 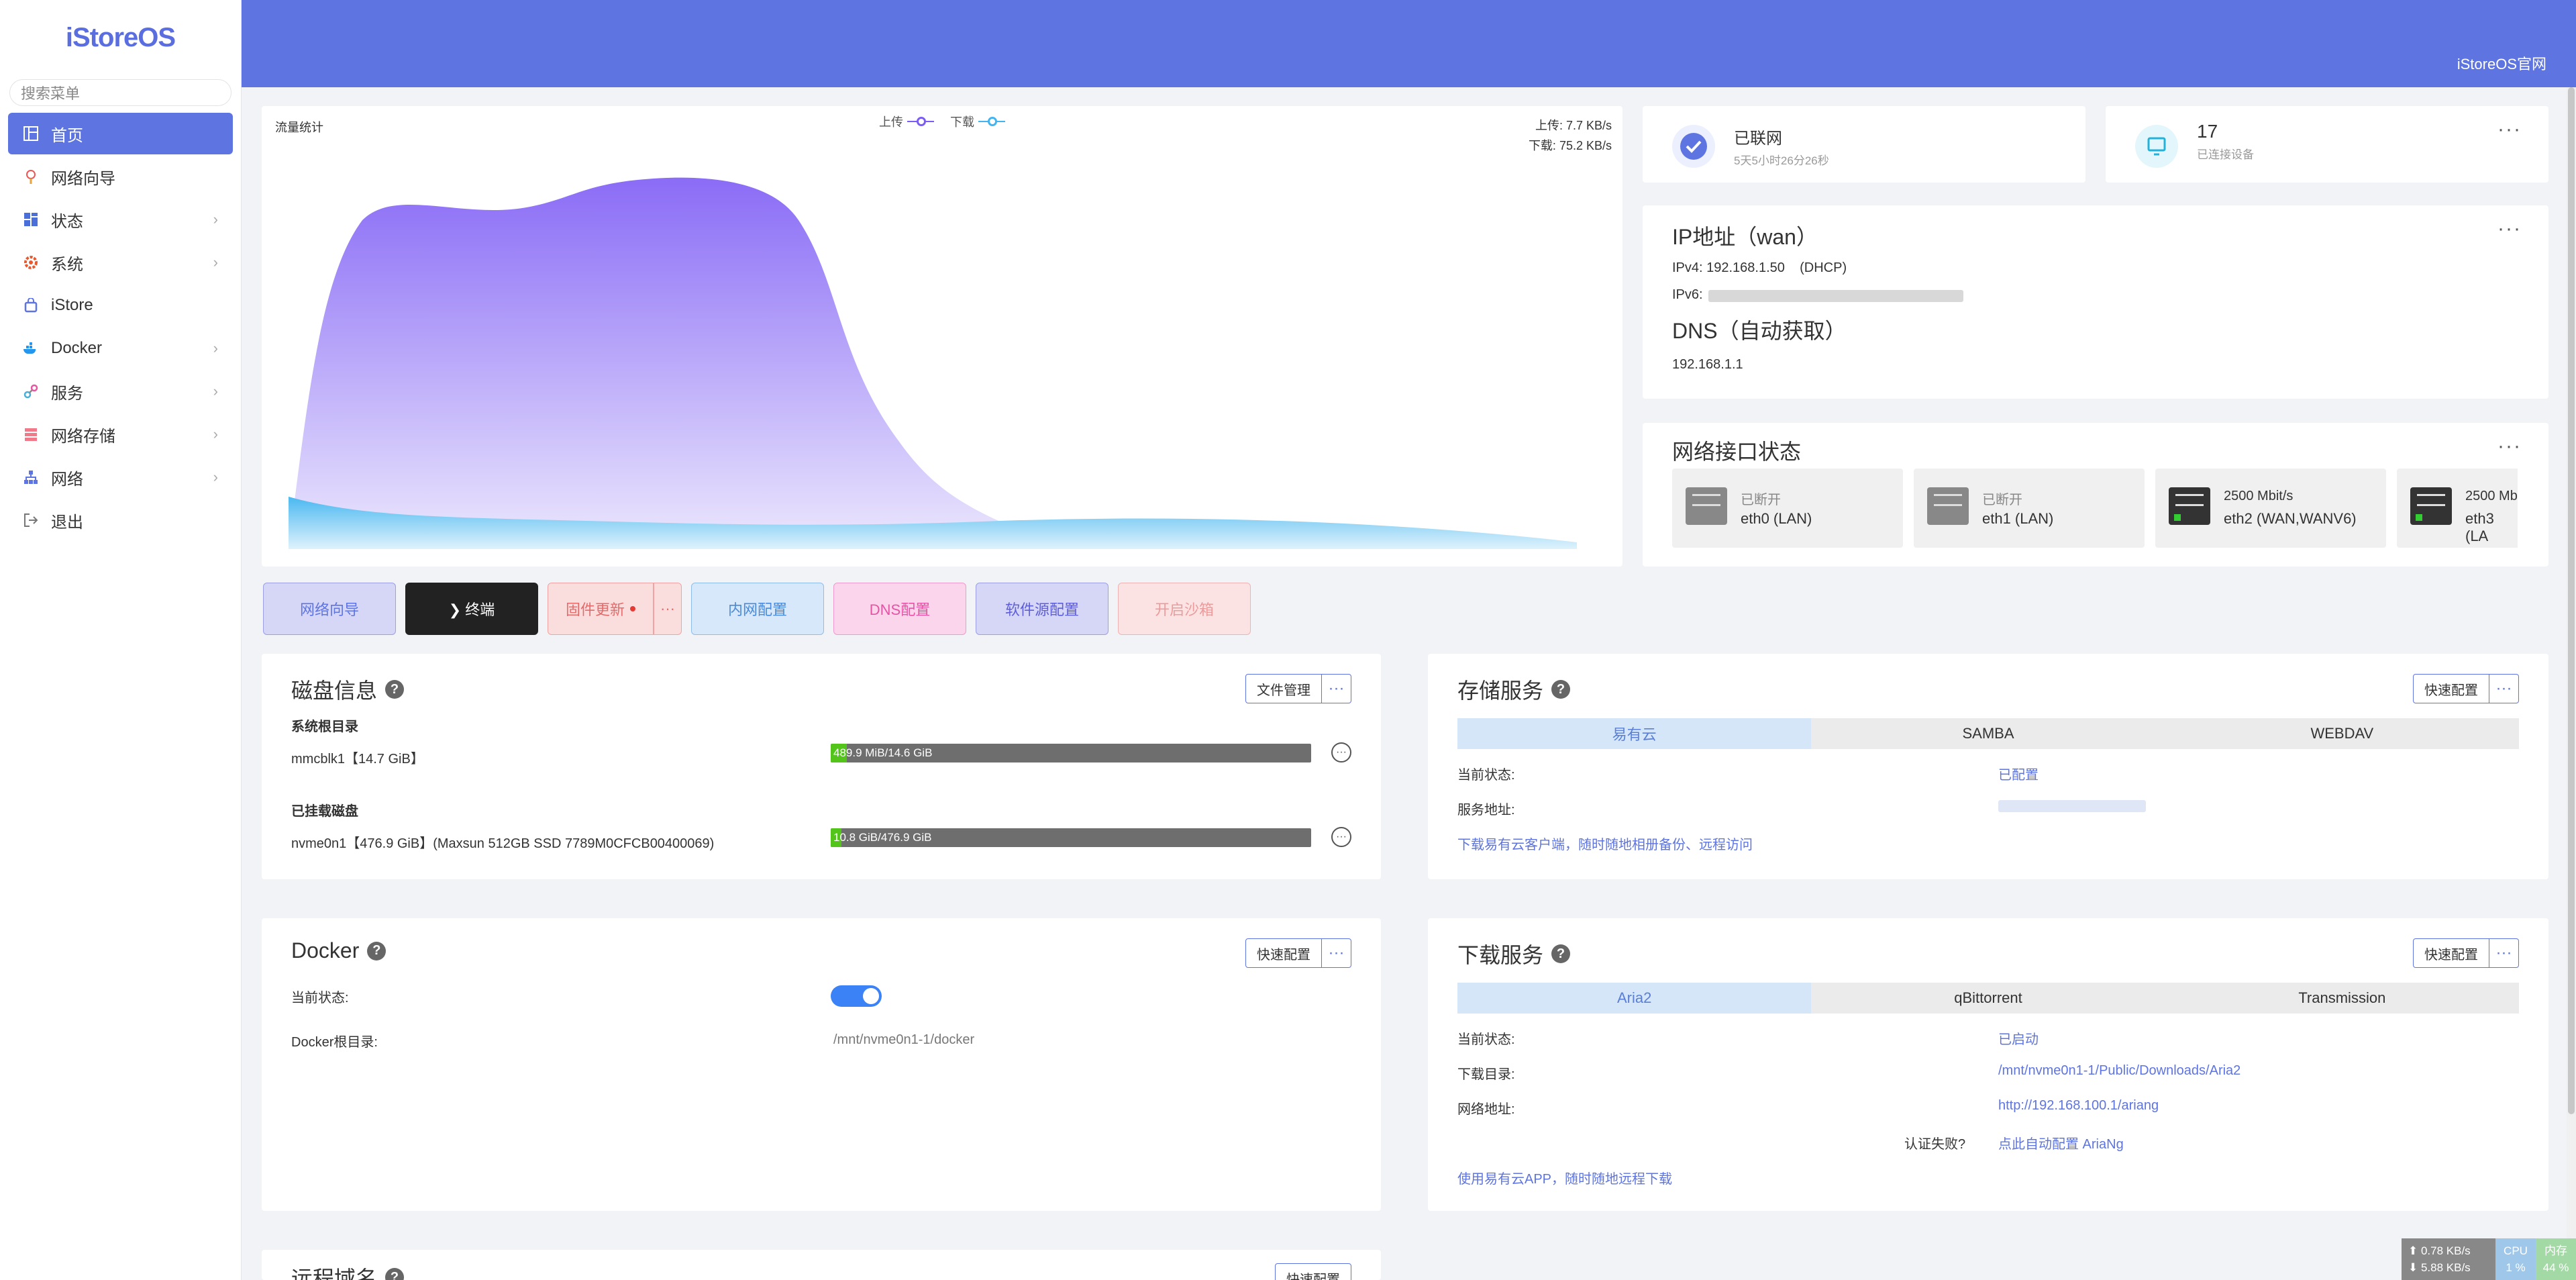 I want to click on download-app-link: 使用易有云APP，随时随地远程下载, so click(x=1564, y=1177).